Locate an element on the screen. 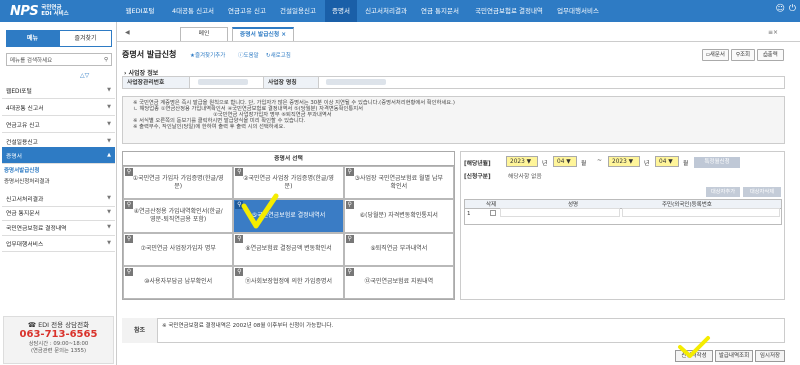 The width and height of the screenshot is (800, 365). menu-search-input: 메뉴를 검색하세요 ⚲ is located at coordinates (59, 59).